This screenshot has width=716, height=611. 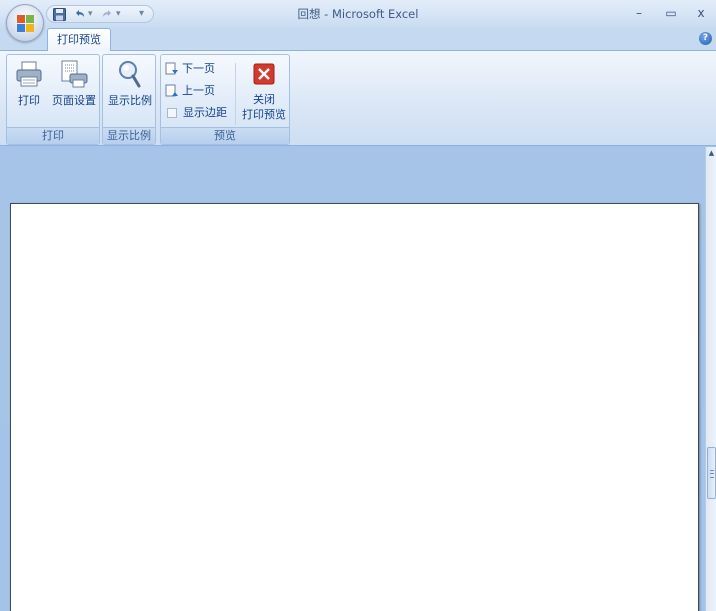 What do you see at coordinates (205, 112) in the screenshot?
I see `show-margins-label: 显示边距` at bounding box center [205, 112].